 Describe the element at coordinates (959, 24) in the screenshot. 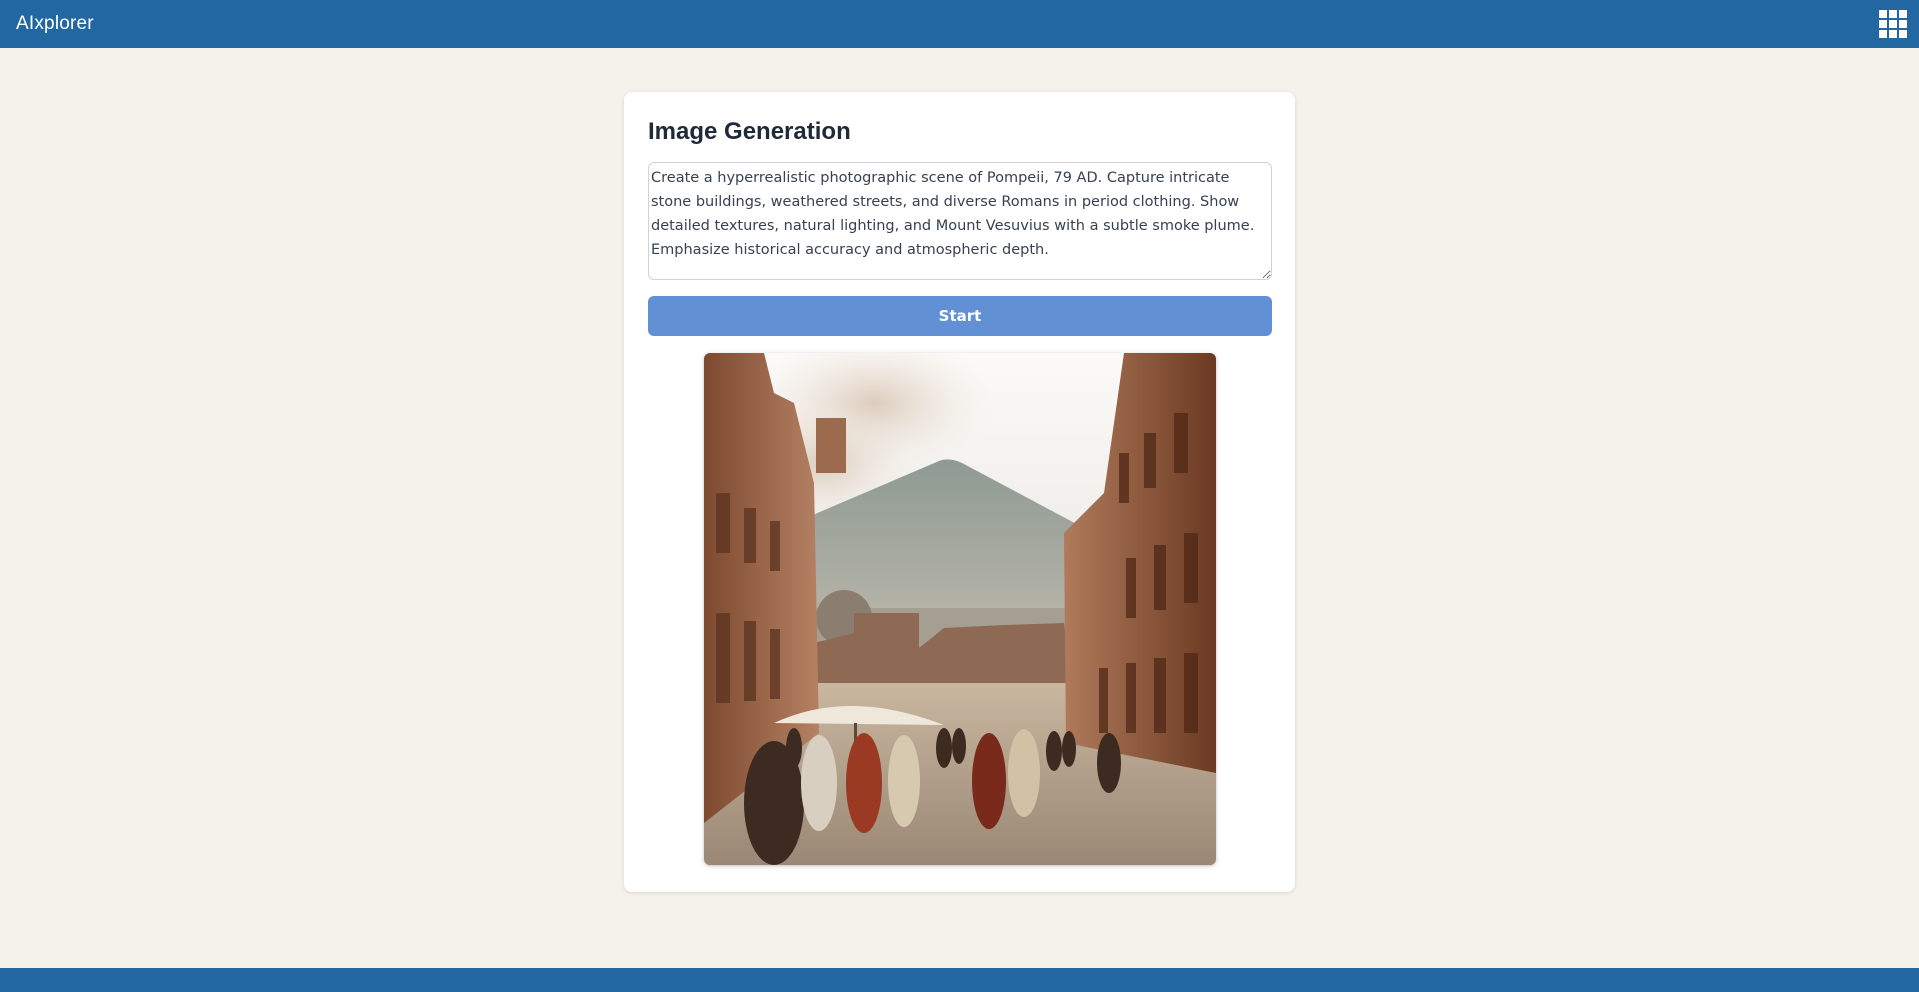

I see `top-app-bar: AIxplorer` at that location.